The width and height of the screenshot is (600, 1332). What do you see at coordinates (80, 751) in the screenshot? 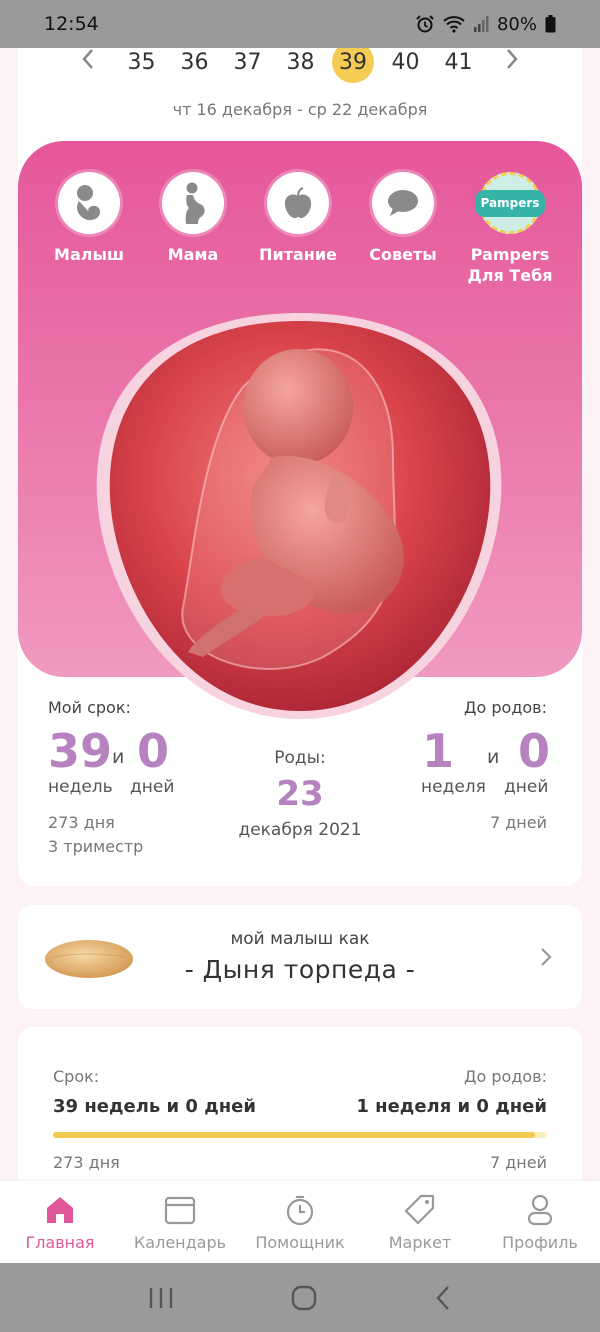
I see `term-weeks-value: 39` at bounding box center [80, 751].